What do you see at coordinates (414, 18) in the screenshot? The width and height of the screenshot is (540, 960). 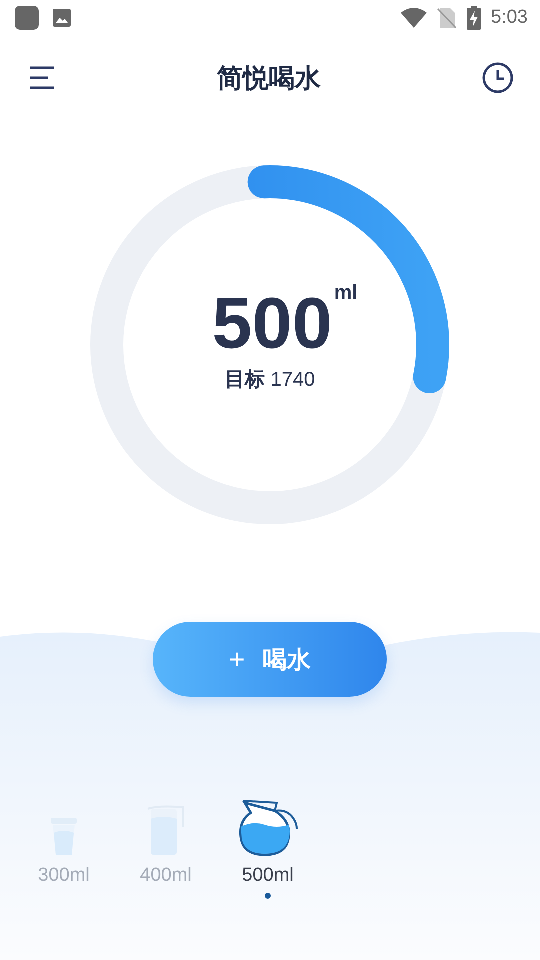 I see `wifi-icon` at bounding box center [414, 18].